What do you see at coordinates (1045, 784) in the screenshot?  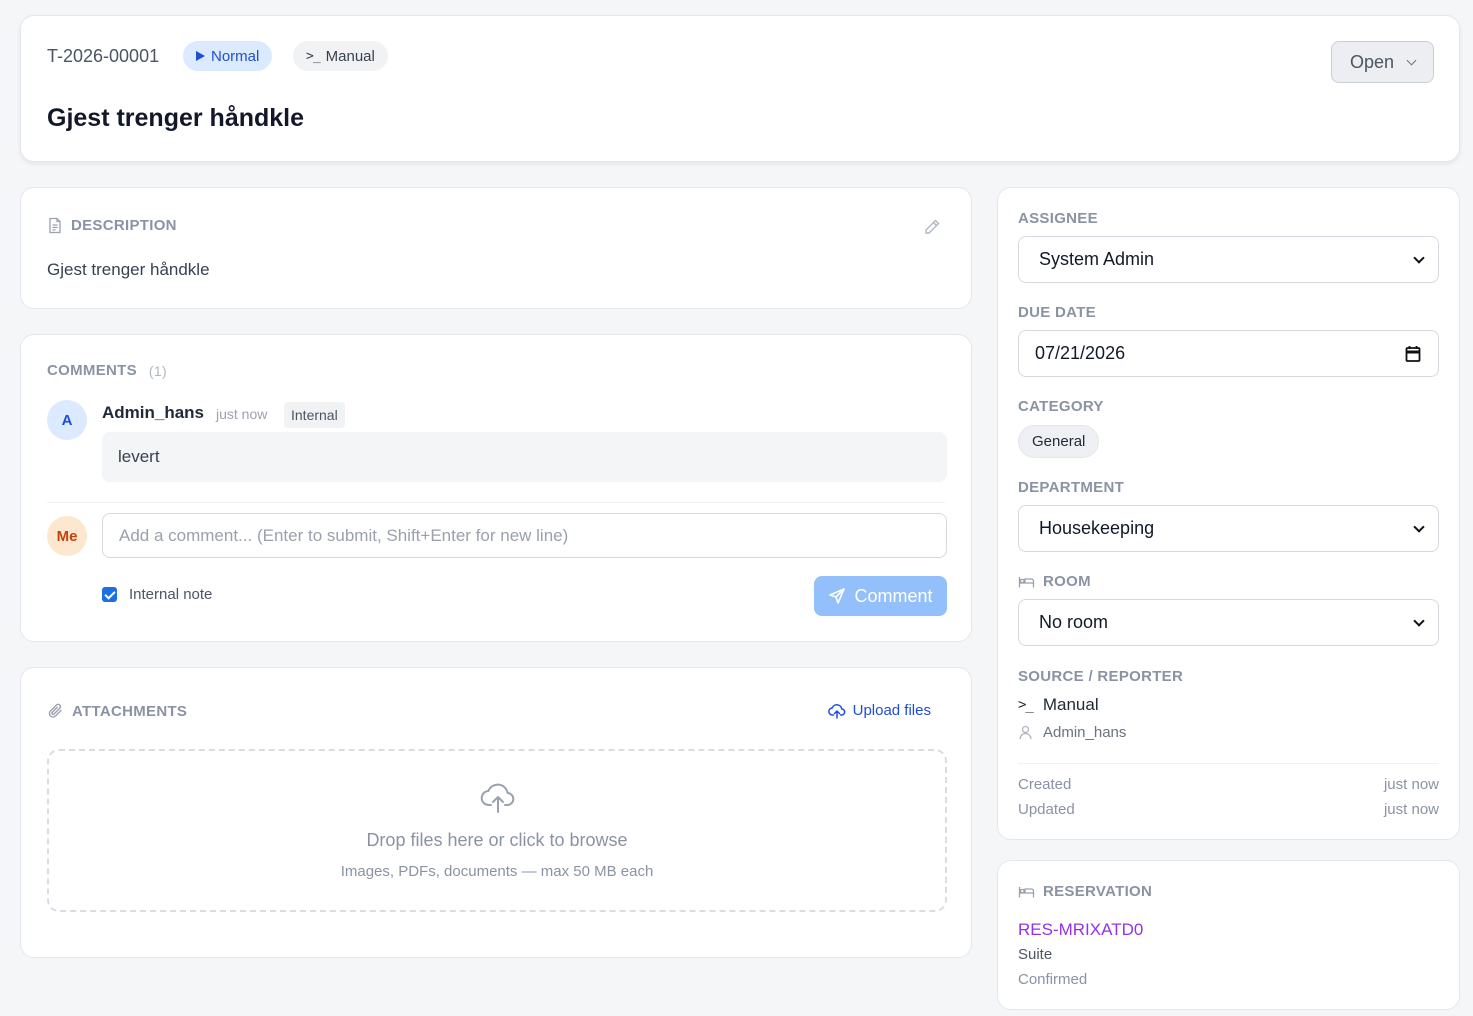 I see `created-label: Created` at bounding box center [1045, 784].